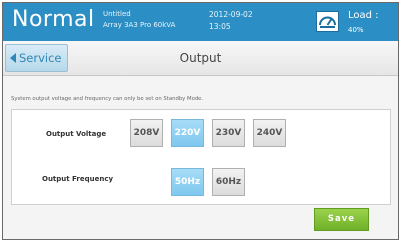 This screenshot has height=244, width=403. I want to click on operating-mode: Normal, so click(53, 19).